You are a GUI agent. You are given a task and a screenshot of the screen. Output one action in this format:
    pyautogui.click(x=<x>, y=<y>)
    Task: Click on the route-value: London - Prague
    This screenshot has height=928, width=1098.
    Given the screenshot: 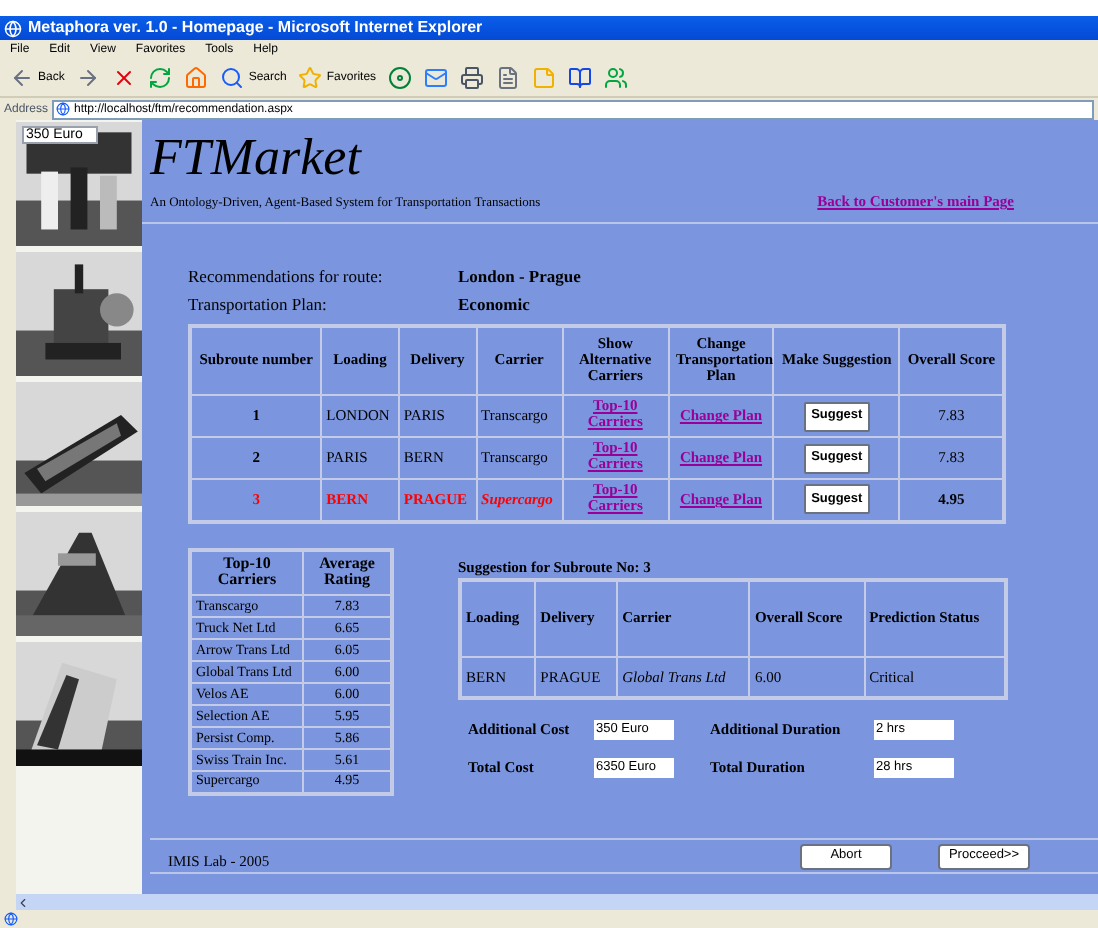 What is the action you would take?
    pyautogui.click(x=519, y=275)
    